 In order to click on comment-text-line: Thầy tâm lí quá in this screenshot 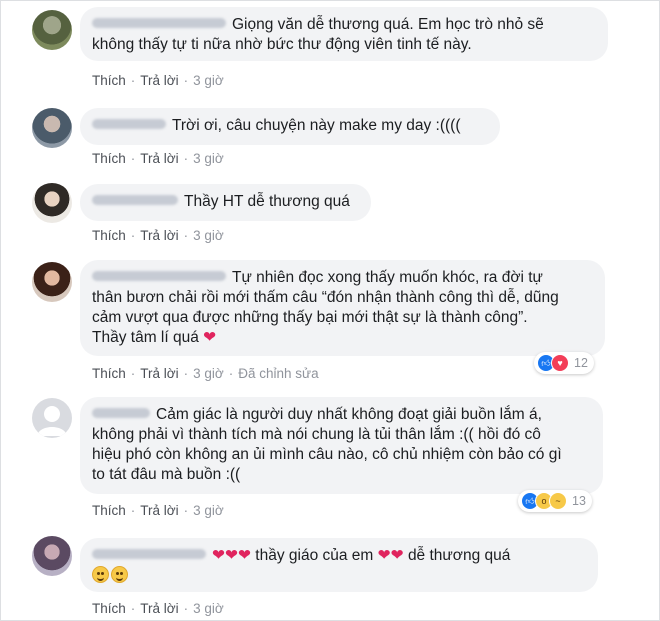, I will do `click(145, 337)`.